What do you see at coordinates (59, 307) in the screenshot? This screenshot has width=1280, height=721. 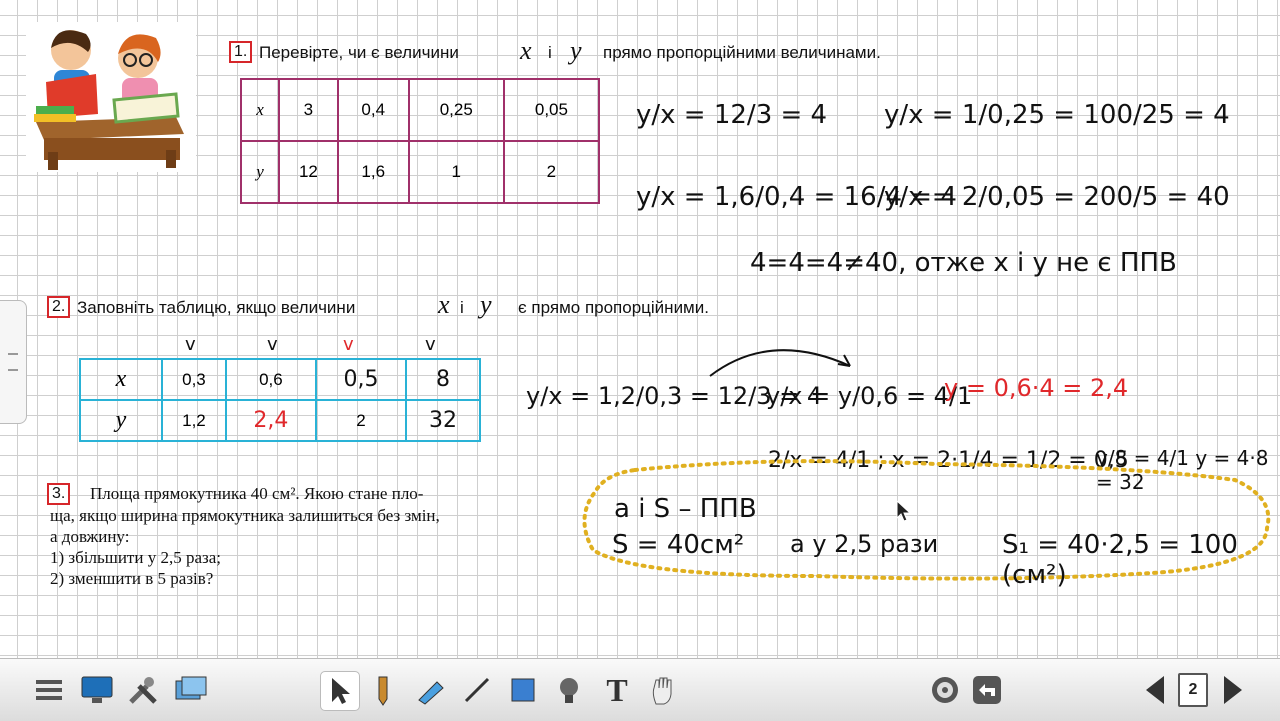 I see `task2-number: 2.` at bounding box center [59, 307].